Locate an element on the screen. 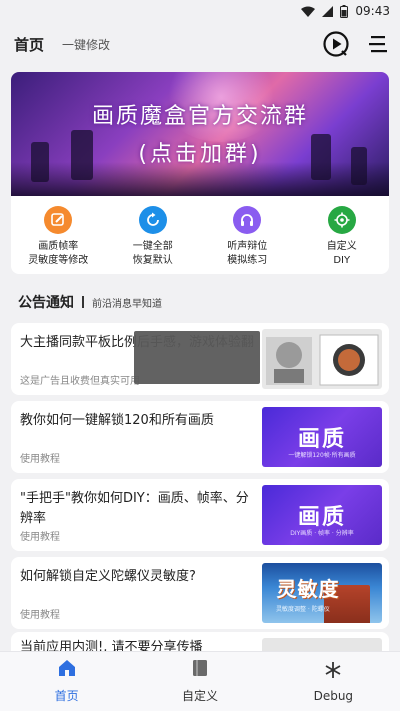 This screenshot has height=711, width=400. app-header: 首页 一键修改 is located at coordinates (200, 44).